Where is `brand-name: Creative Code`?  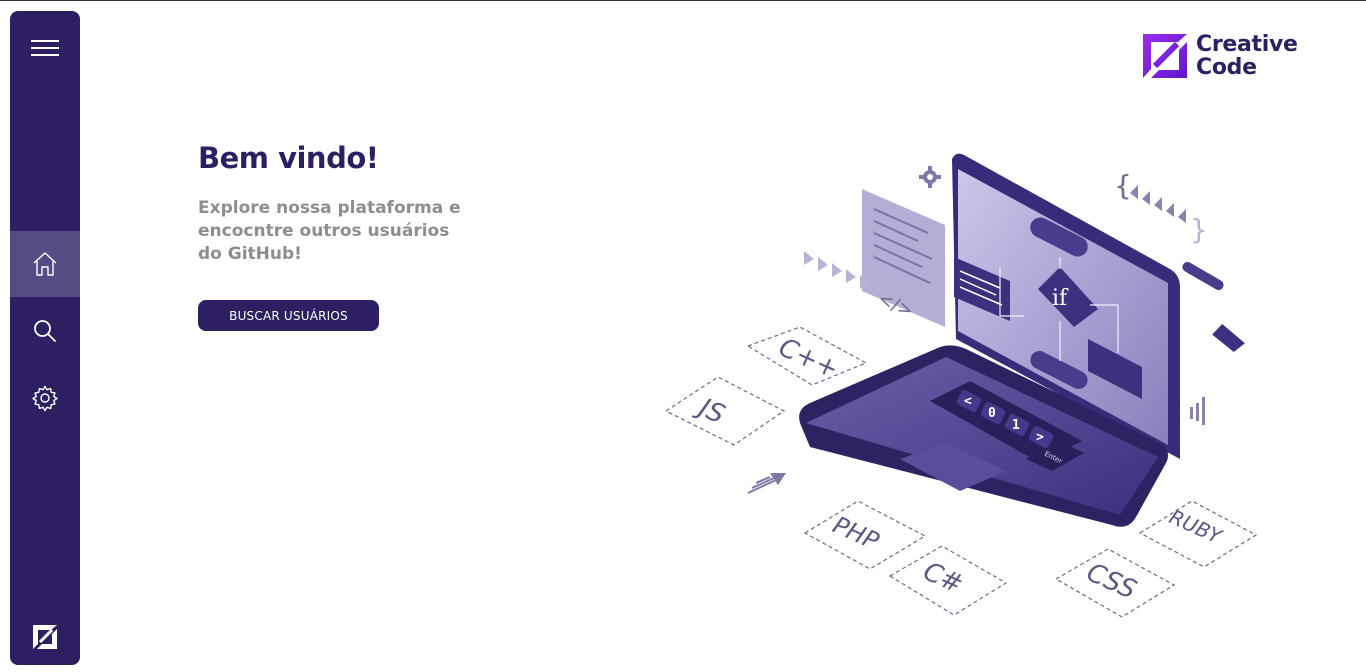
brand-name: Creative Code is located at coordinates (1247, 56).